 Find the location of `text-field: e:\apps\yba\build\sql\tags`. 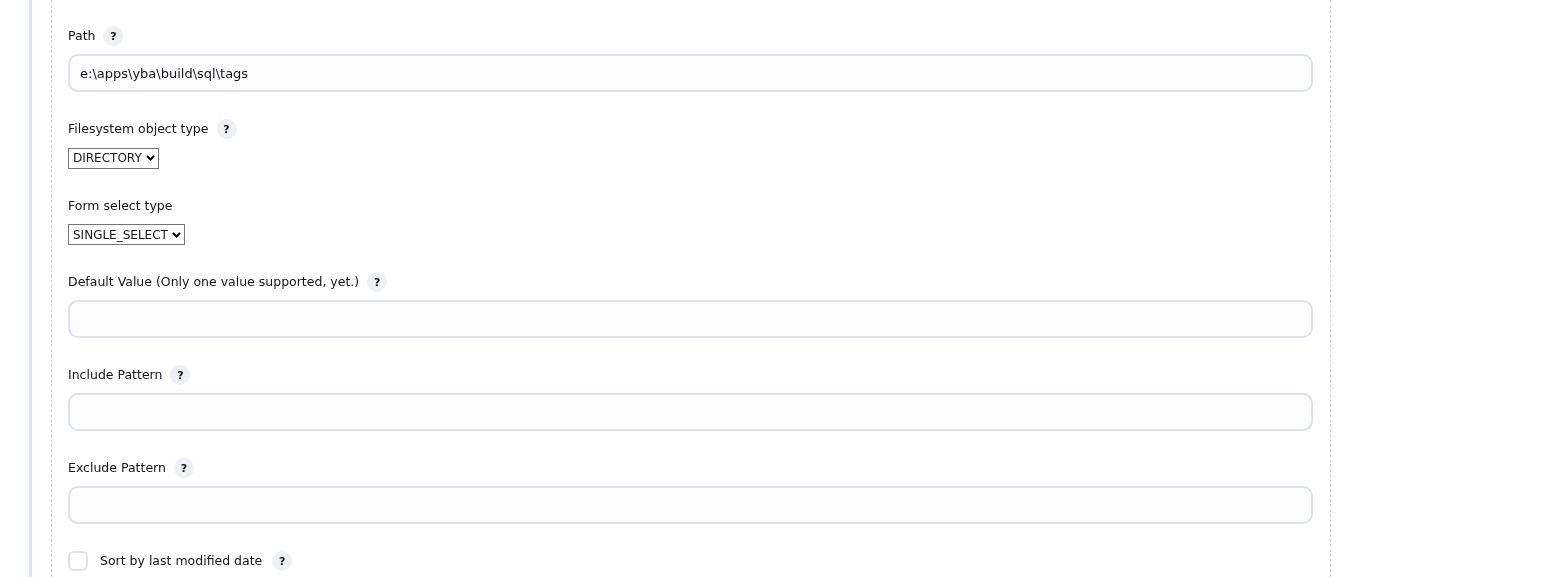

text-field: e:\apps\yba\build\sql\tags is located at coordinates (690, 73).